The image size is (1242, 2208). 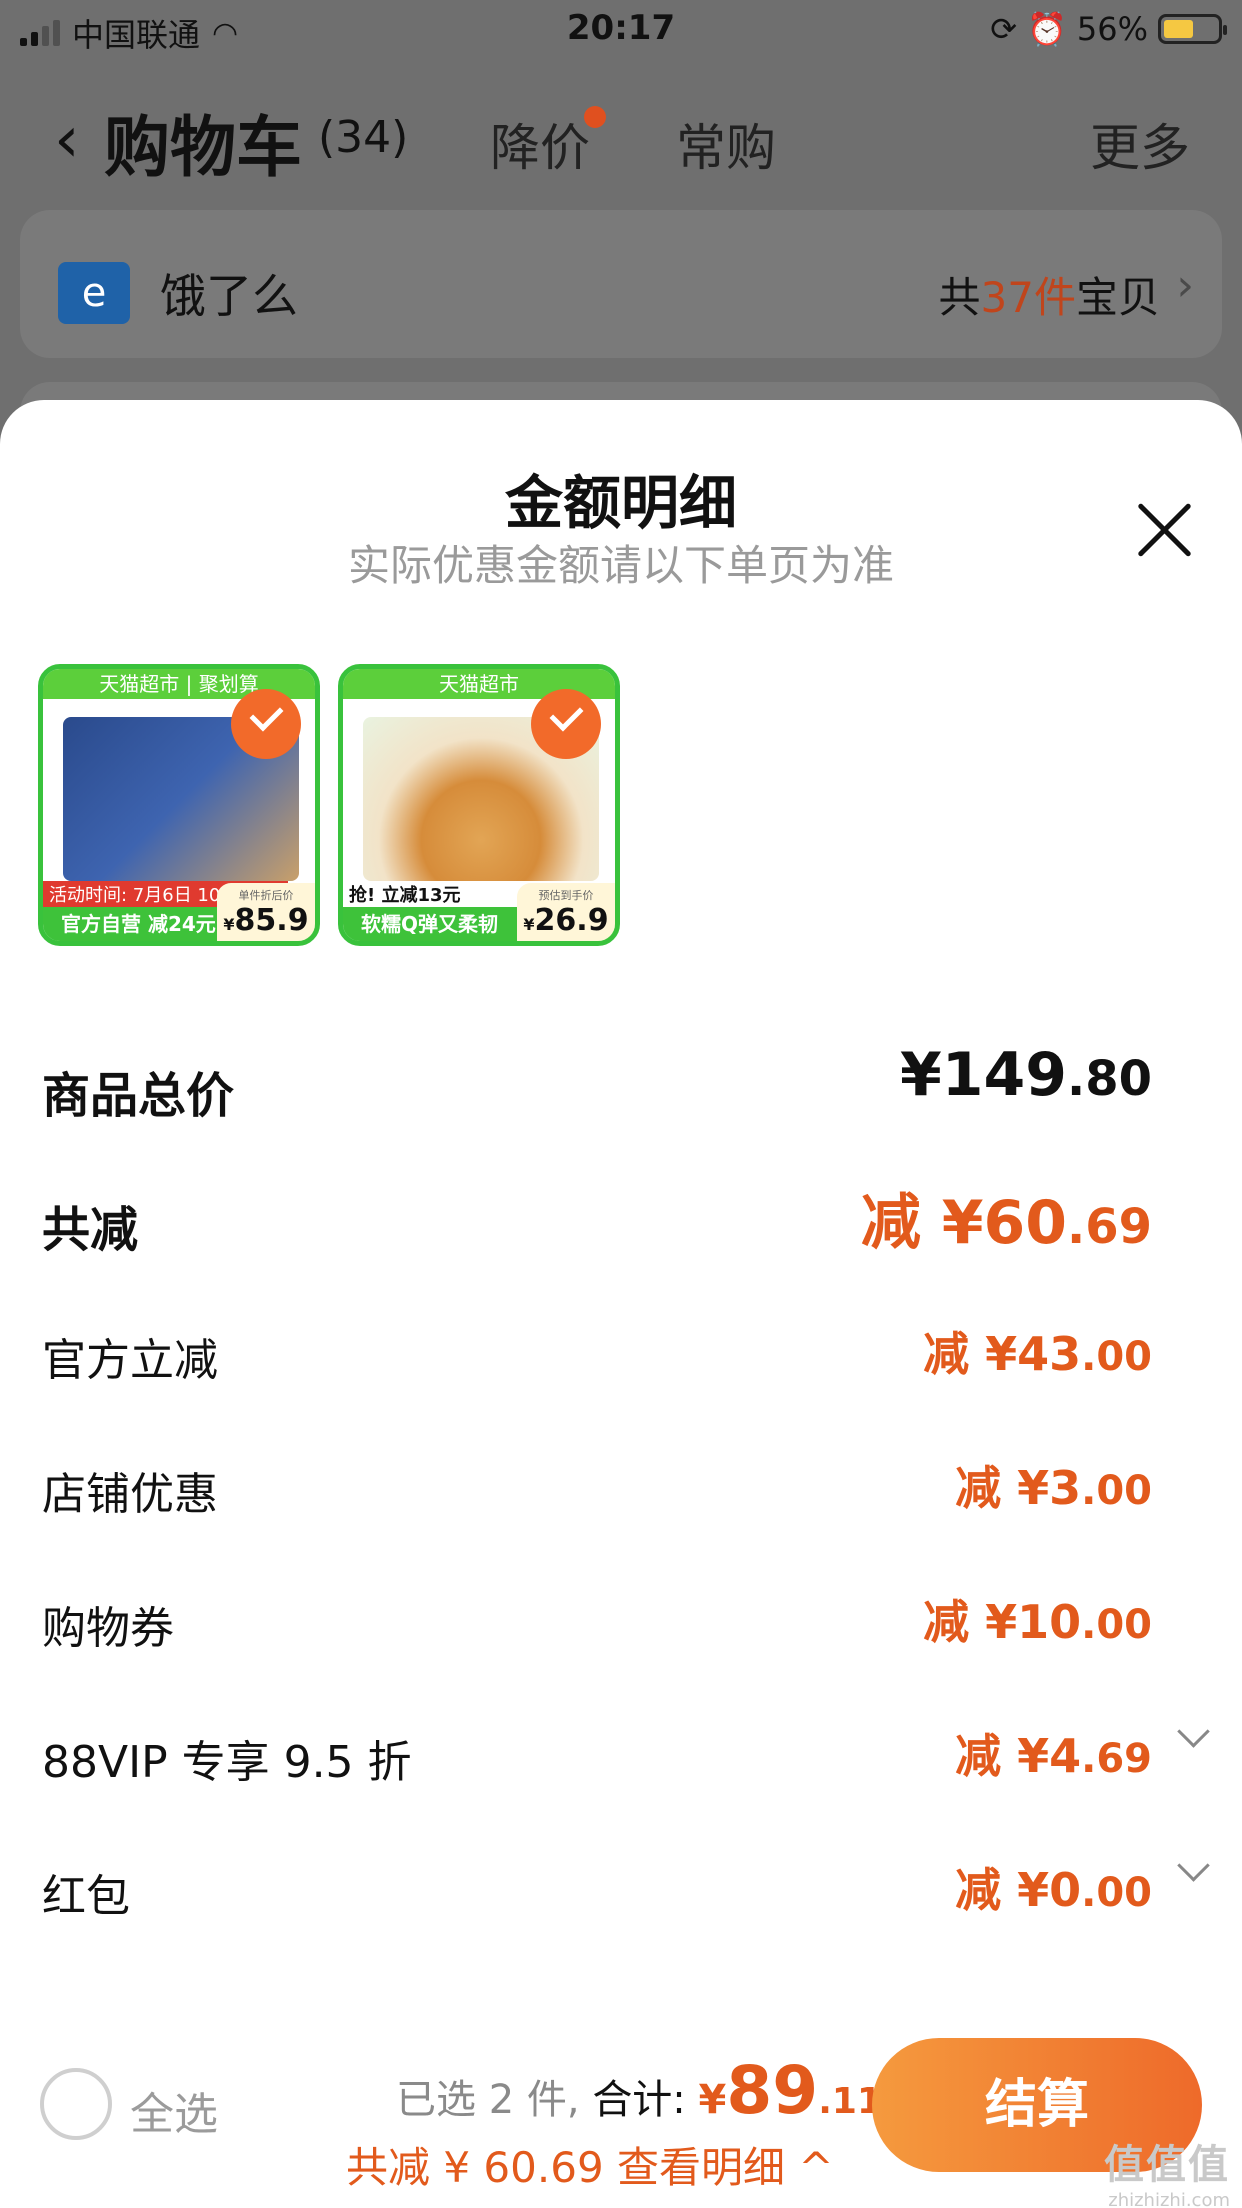 I want to click on product-price-value: 85.9, so click(x=271, y=920).